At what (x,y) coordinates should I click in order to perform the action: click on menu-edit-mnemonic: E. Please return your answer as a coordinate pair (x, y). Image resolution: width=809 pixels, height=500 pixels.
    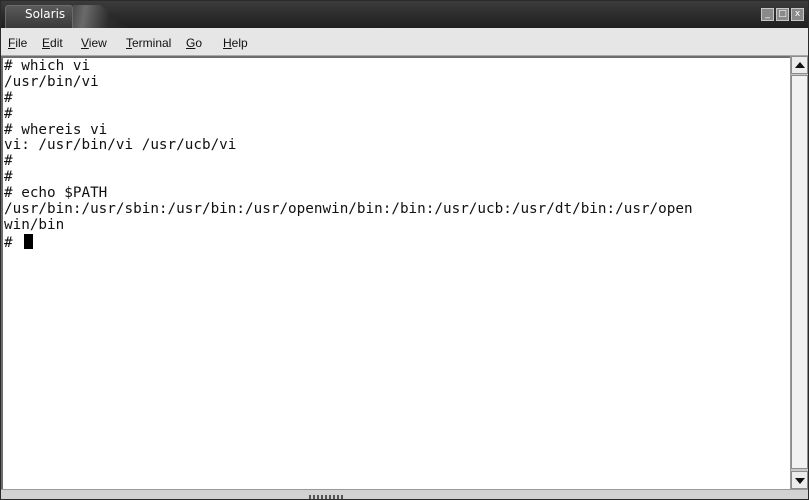
    Looking at the image, I should click on (46, 43).